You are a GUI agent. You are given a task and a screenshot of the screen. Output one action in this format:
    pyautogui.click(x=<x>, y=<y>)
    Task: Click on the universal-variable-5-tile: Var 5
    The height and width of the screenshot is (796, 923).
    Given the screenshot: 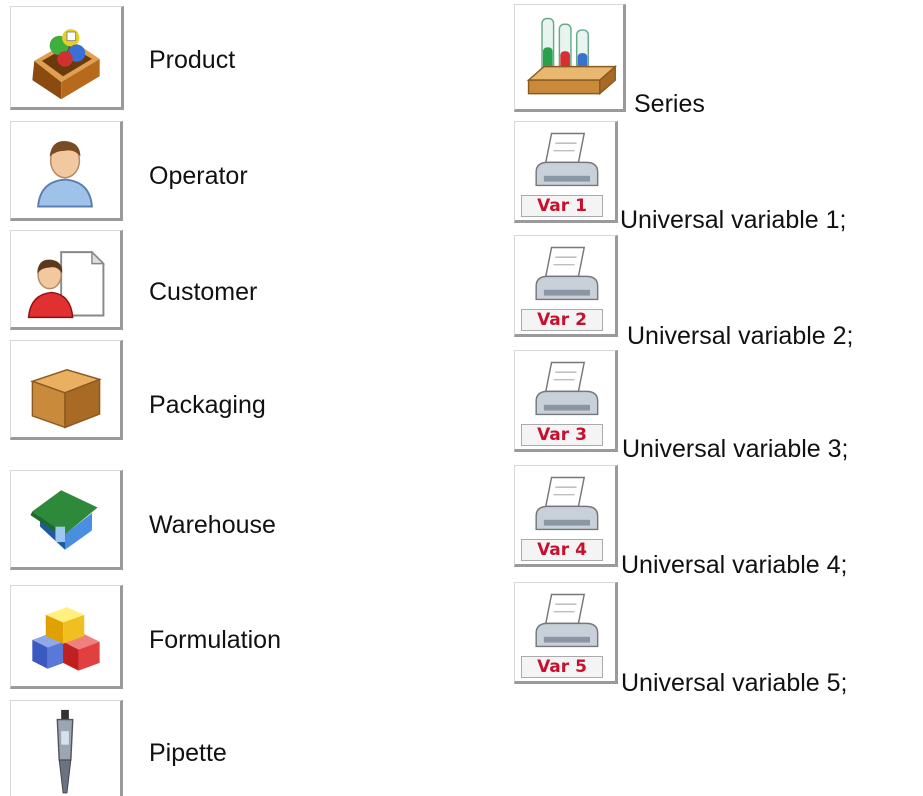 What is the action you would take?
    pyautogui.click(x=566, y=633)
    